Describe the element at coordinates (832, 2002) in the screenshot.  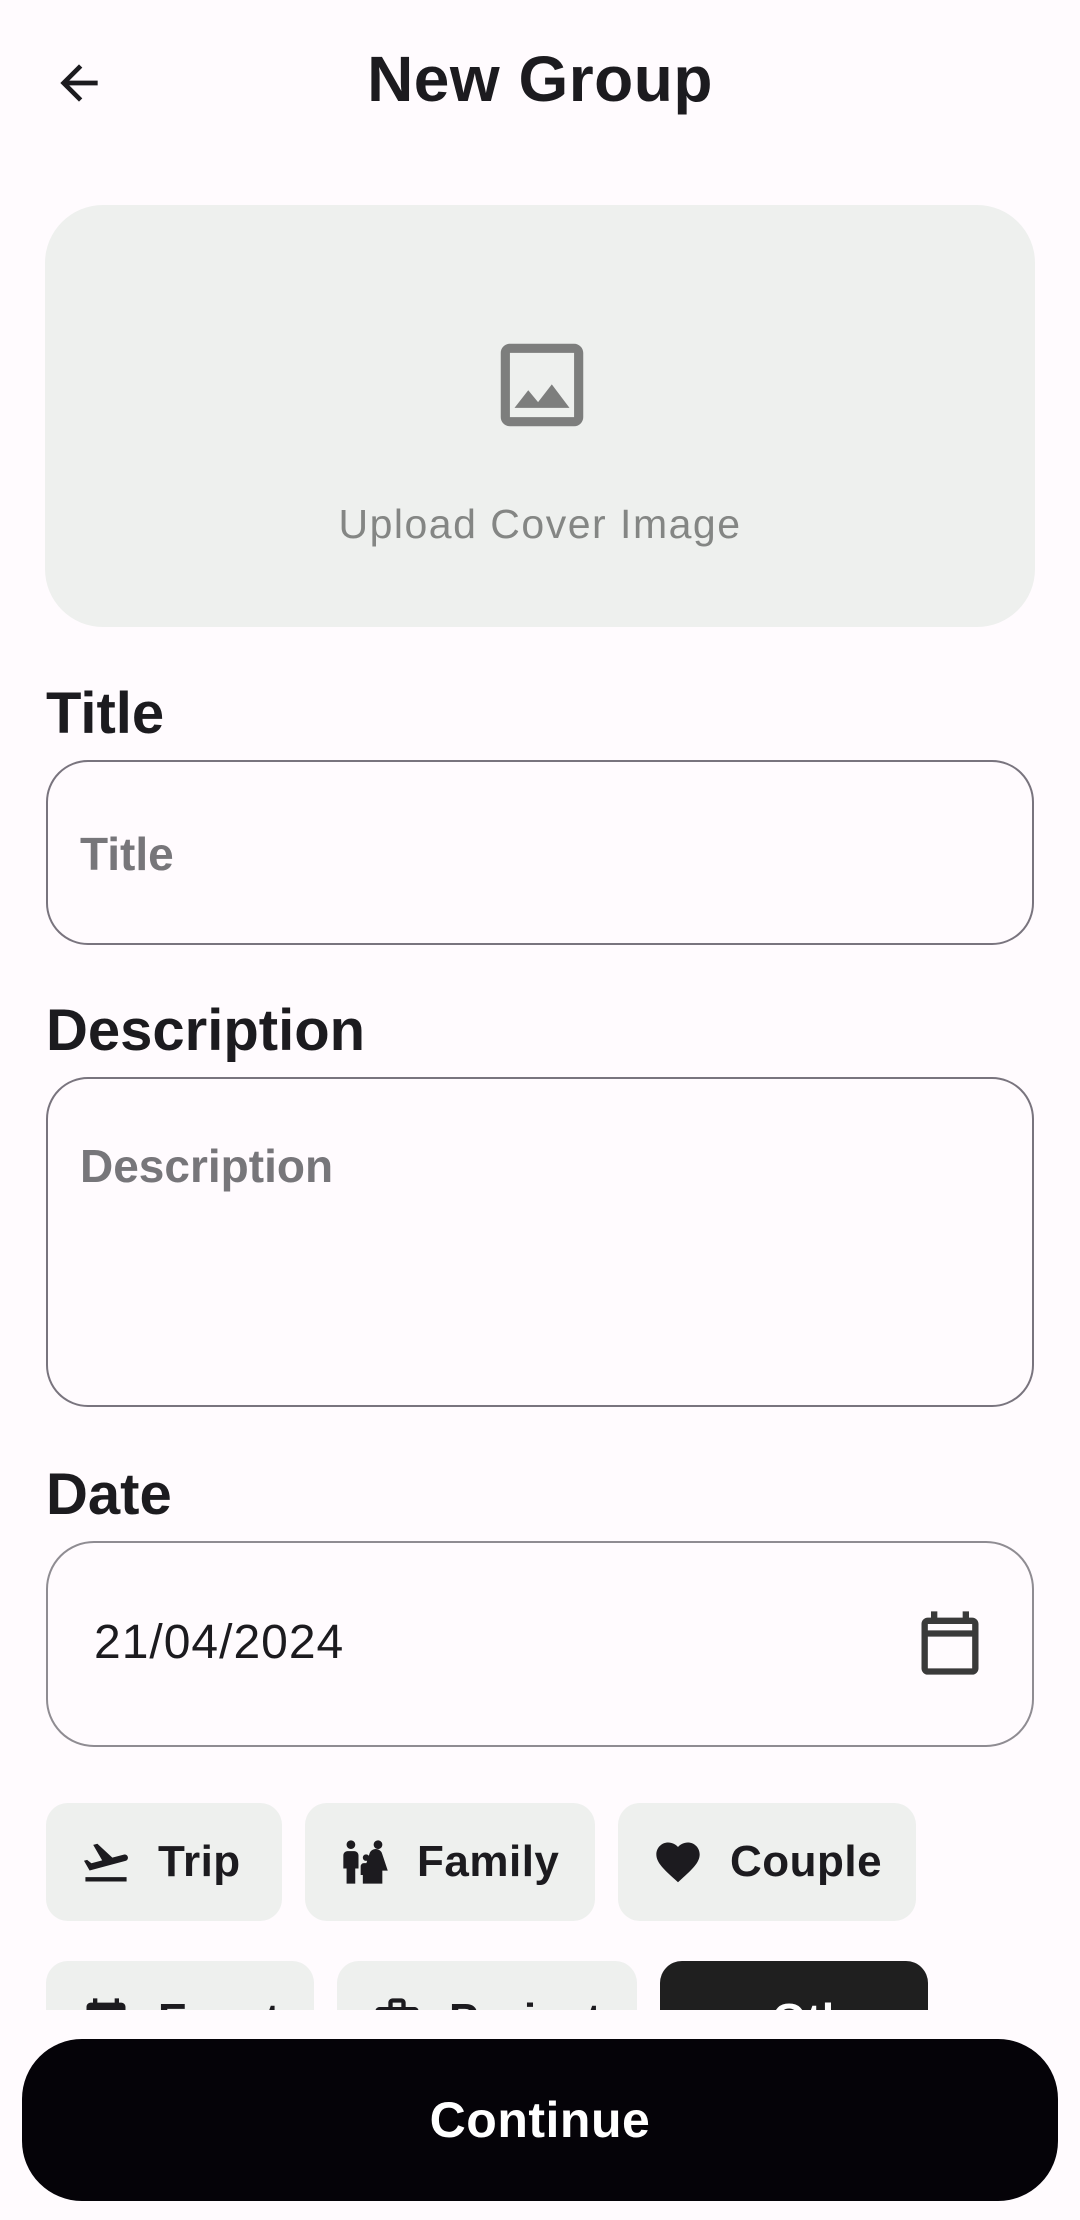
I see `chip-other-label: Other` at that location.